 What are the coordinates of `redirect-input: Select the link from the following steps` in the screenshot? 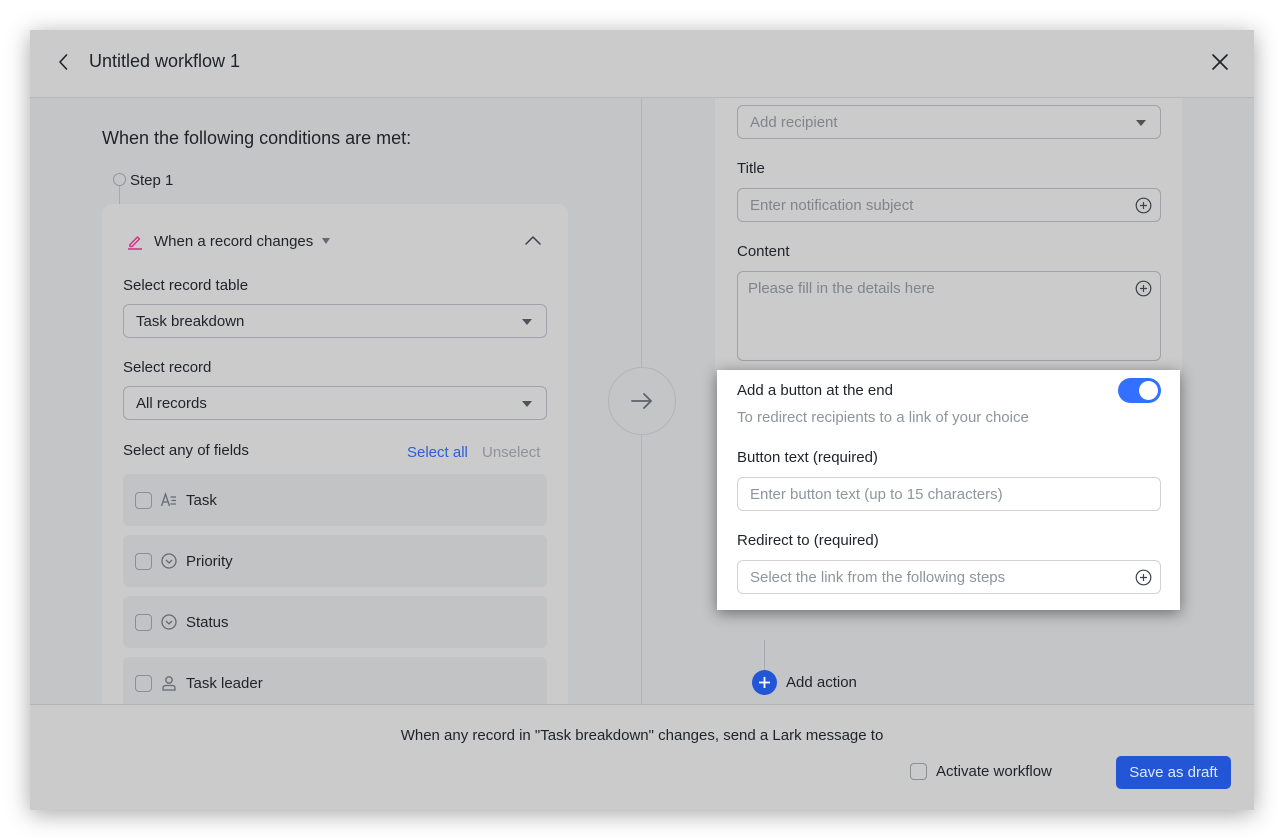 It's located at (949, 577).